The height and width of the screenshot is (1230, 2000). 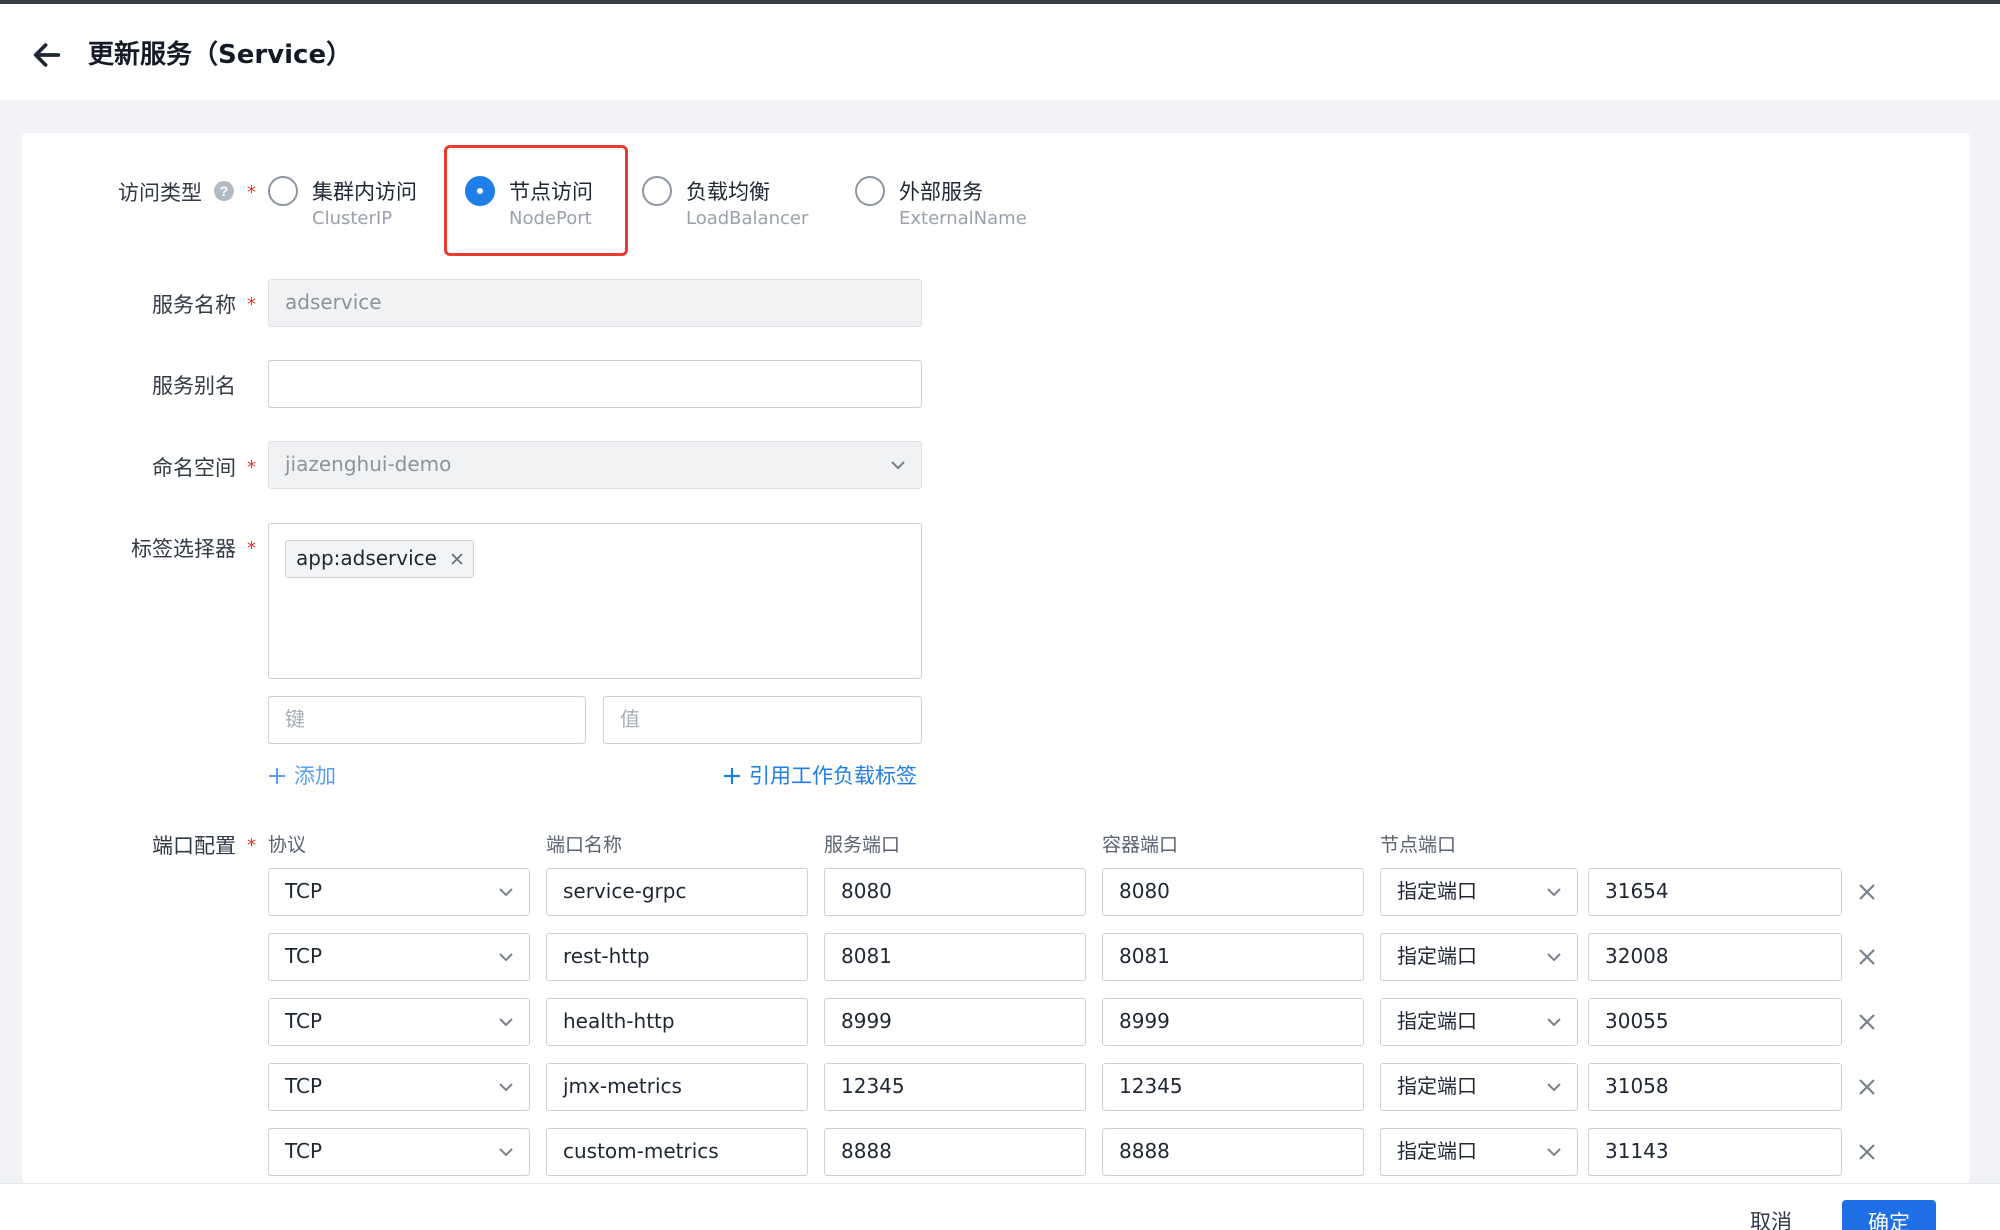 What do you see at coordinates (677, 957) in the screenshot?
I see `port-name-input: rest-http` at bounding box center [677, 957].